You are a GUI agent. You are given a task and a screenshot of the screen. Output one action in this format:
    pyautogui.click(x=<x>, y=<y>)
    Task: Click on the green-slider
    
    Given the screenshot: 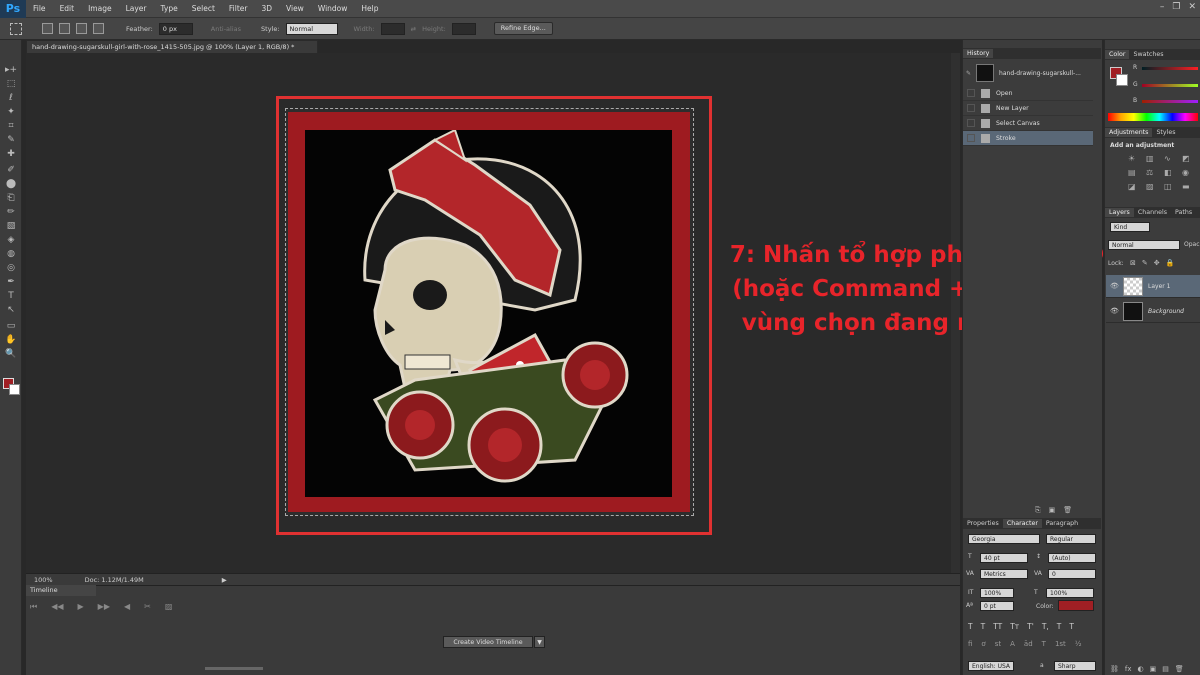 What is the action you would take?
    pyautogui.click(x=1170, y=85)
    